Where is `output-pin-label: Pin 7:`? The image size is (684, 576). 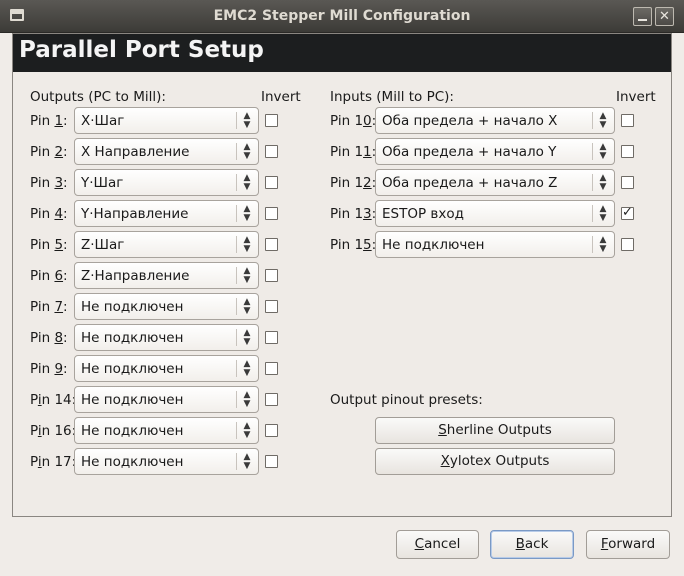 output-pin-label: Pin 7: is located at coordinates (49, 307).